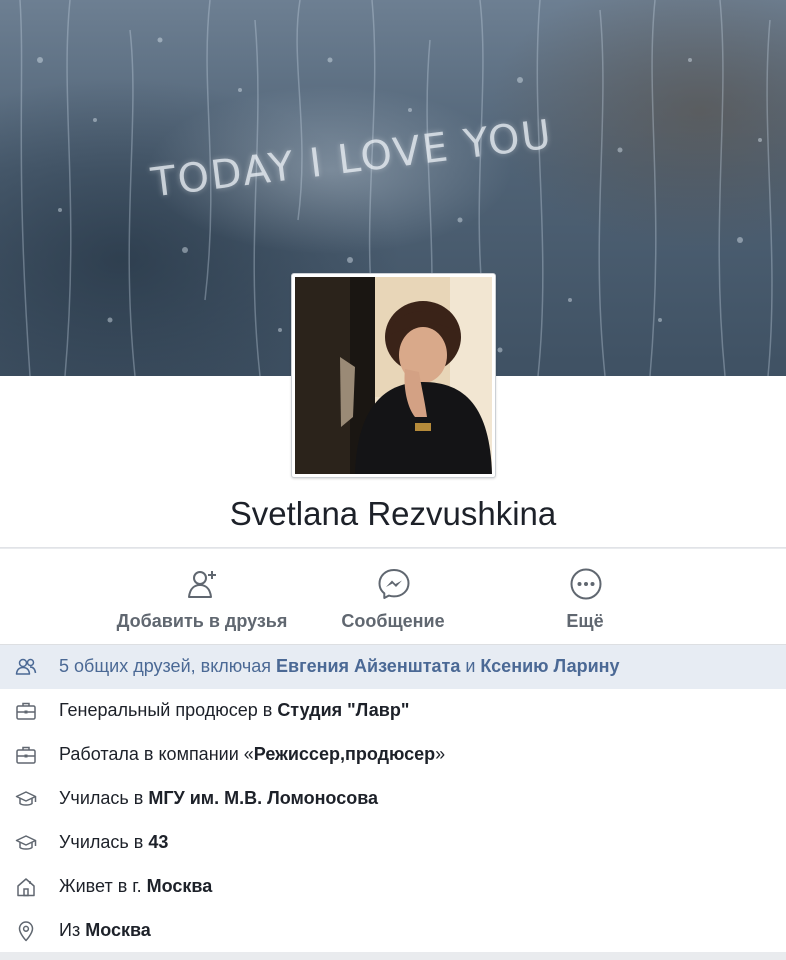 The image size is (786, 960). What do you see at coordinates (168, 666) in the screenshot?
I see `mutual-friends-prefix: 5 общих друзей, включая` at bounding box center [168, 666].